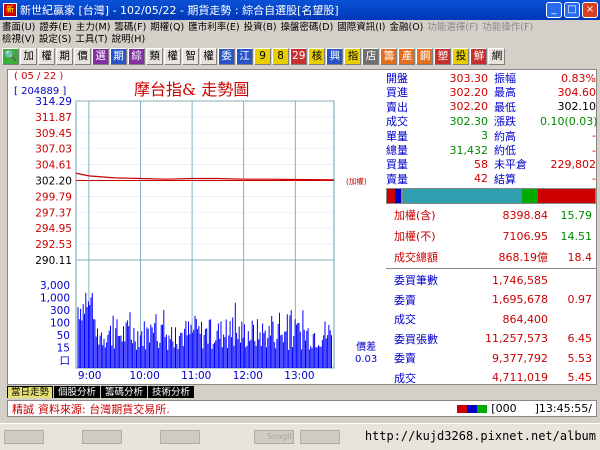  Describe the element at coordinates (572, 10) in the screenshot. I see `maximize-button: □` at that location.